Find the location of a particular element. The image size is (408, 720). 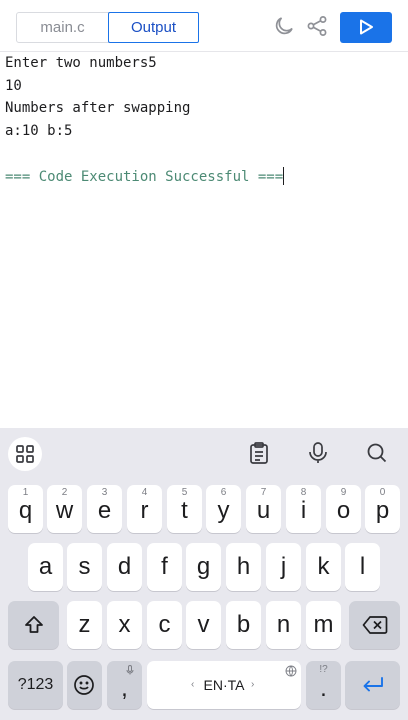

key-hint: 1 is located at coordinates (25, 492).